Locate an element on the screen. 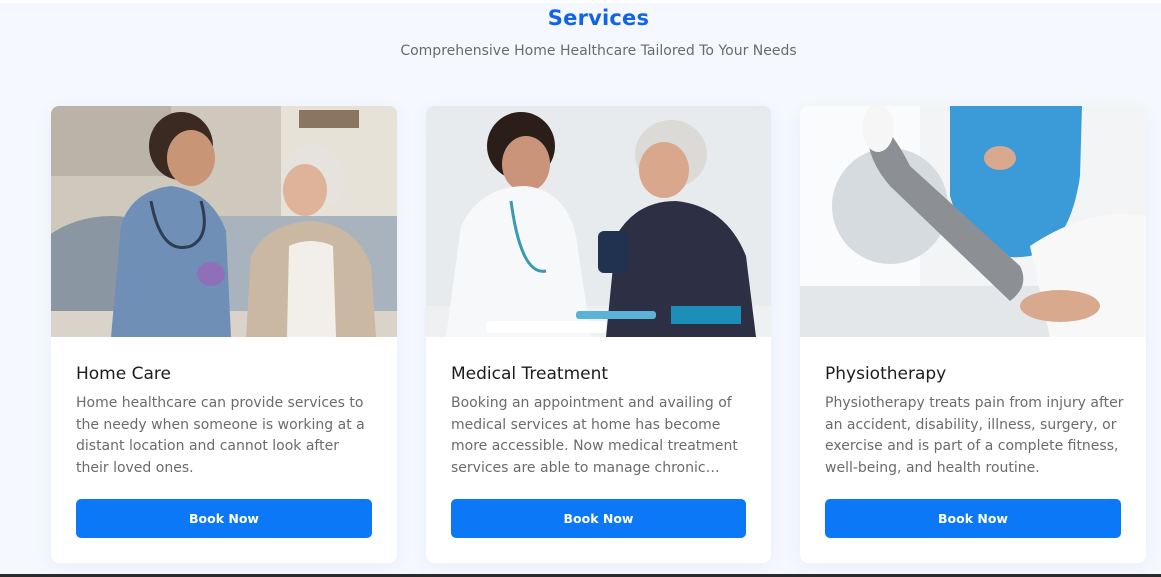  book-now-button-medical-treatment: Book Now is located at coordinates (598, 518).